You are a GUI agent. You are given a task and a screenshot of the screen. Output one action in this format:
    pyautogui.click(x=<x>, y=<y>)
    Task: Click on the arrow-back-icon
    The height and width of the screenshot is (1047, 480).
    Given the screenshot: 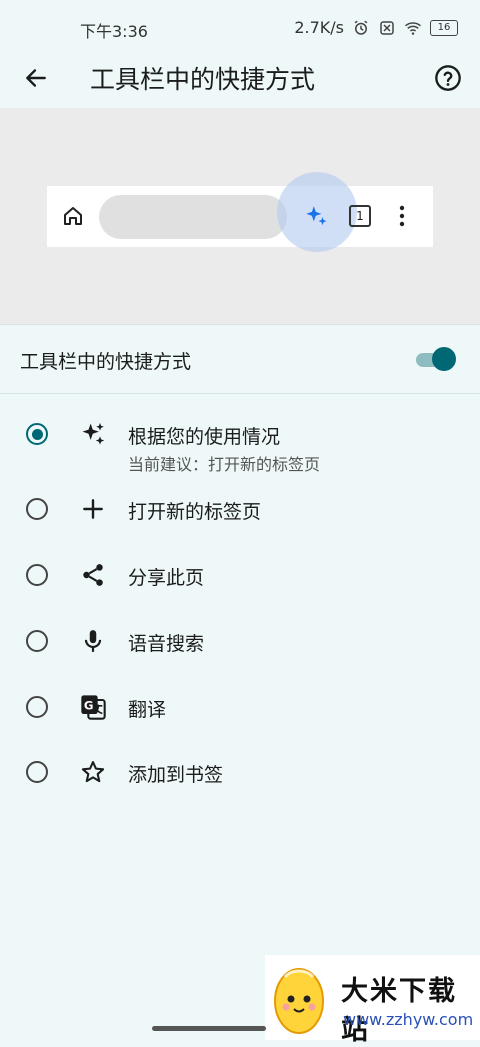 What is the action you would take?
    pyautogui.click(x=36, y=78)
    